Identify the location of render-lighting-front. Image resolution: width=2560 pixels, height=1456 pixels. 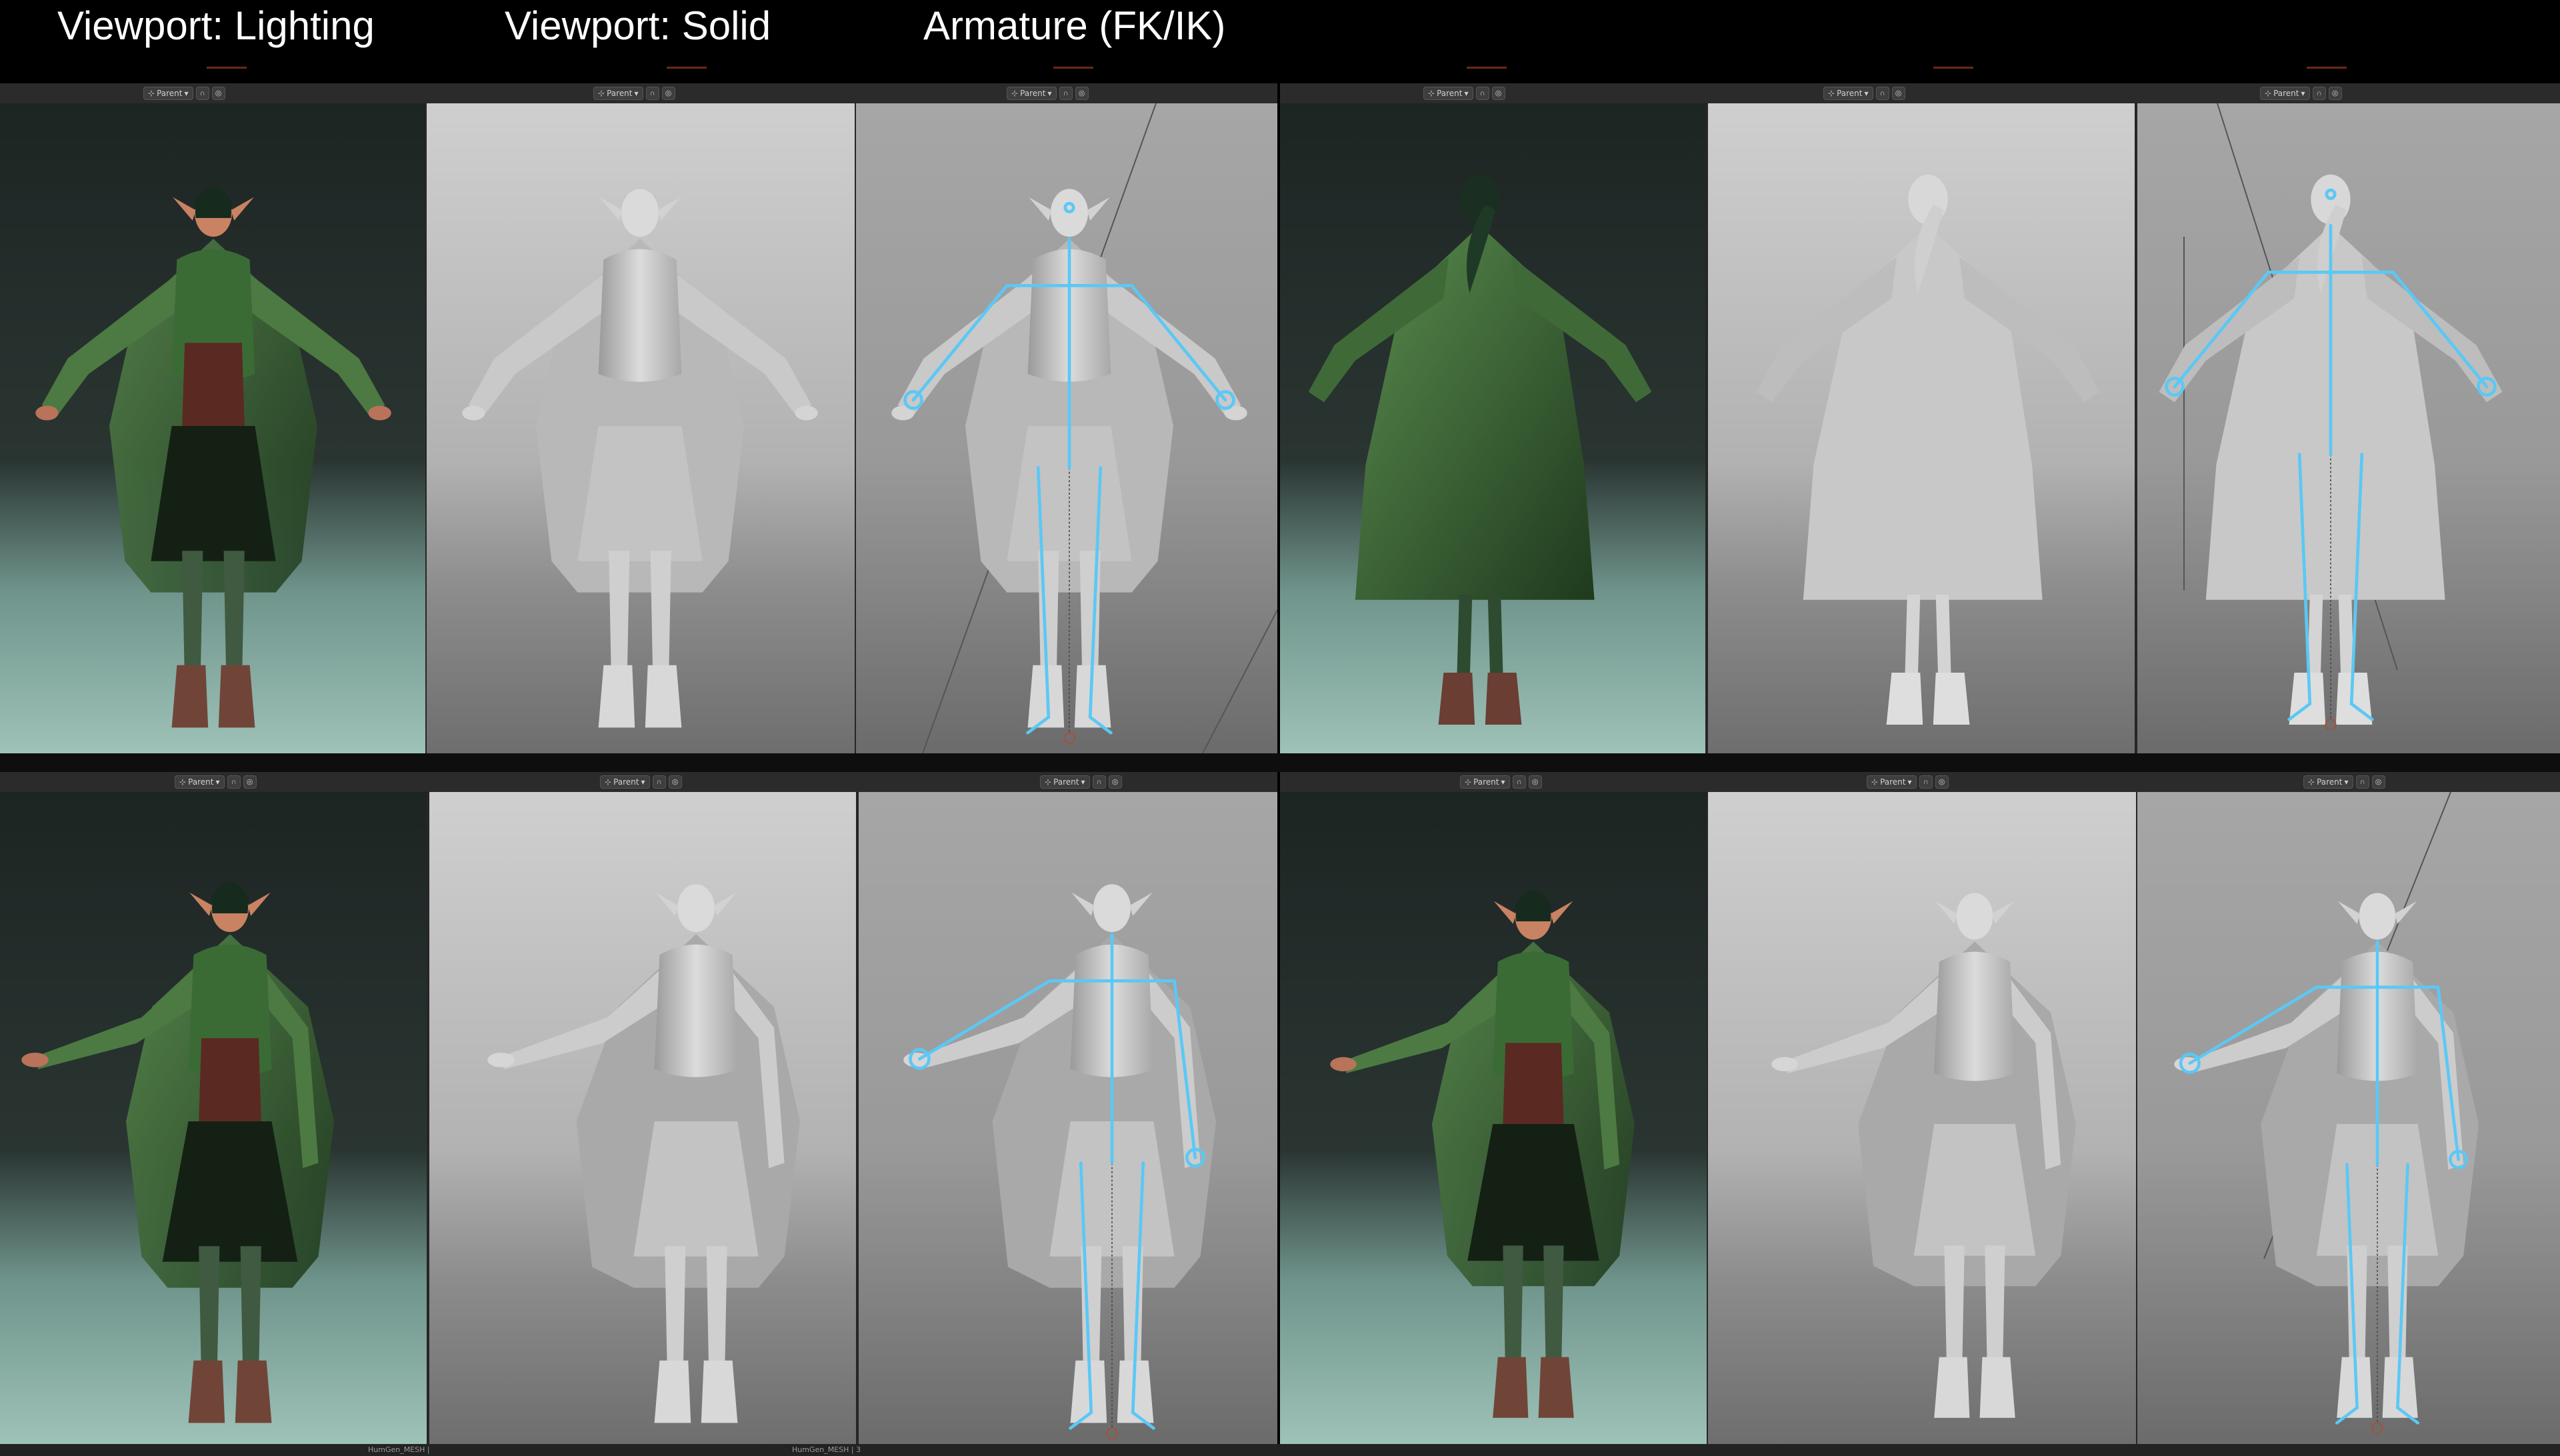
(212, 428).